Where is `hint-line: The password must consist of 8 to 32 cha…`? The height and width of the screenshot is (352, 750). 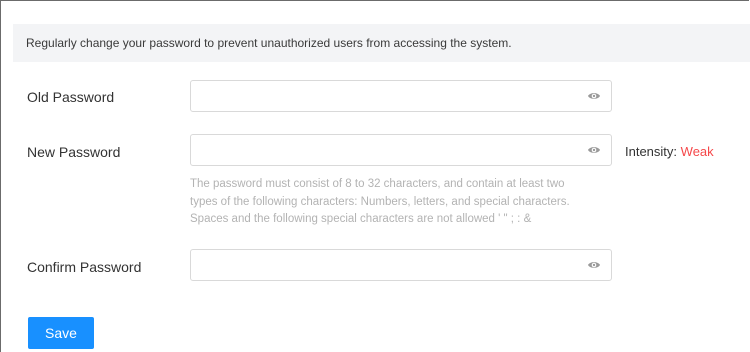
hint-line: The password must consist of 8 to 32 cha… is located at coordinates (377, 184).